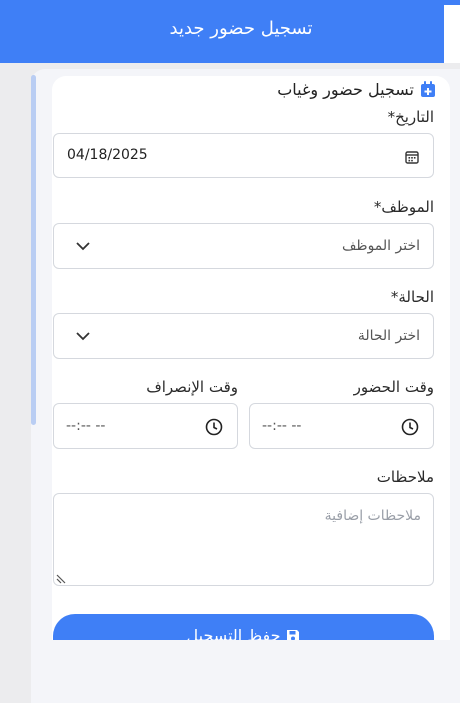 The height and width of the screenshot is (703, 460). What do you see at coordinates (380, 246) in the screenshot?
I see `employee-placeholder: اختر الموظف` at bounding box center [380, 246].